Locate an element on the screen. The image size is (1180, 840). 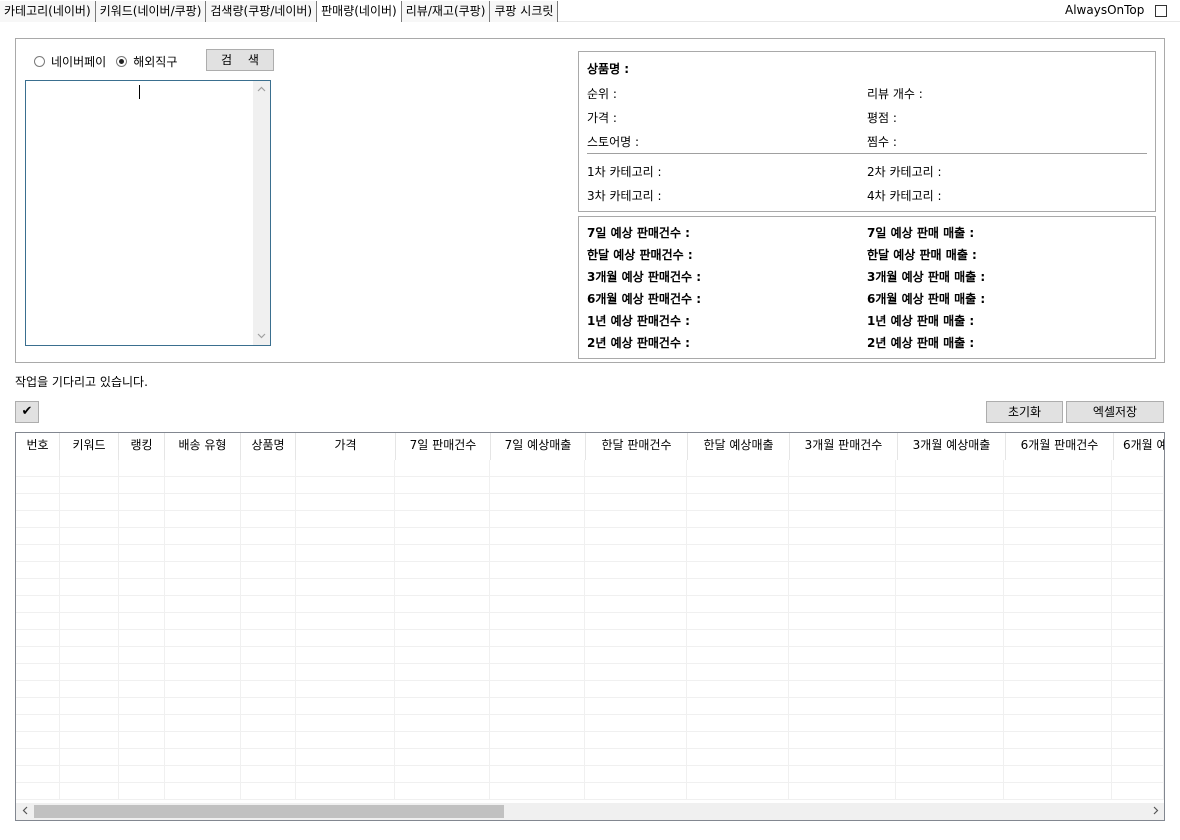
tab-search-volume: 검색량(쿠팡/네이버) is located at coordinates (262, 11).